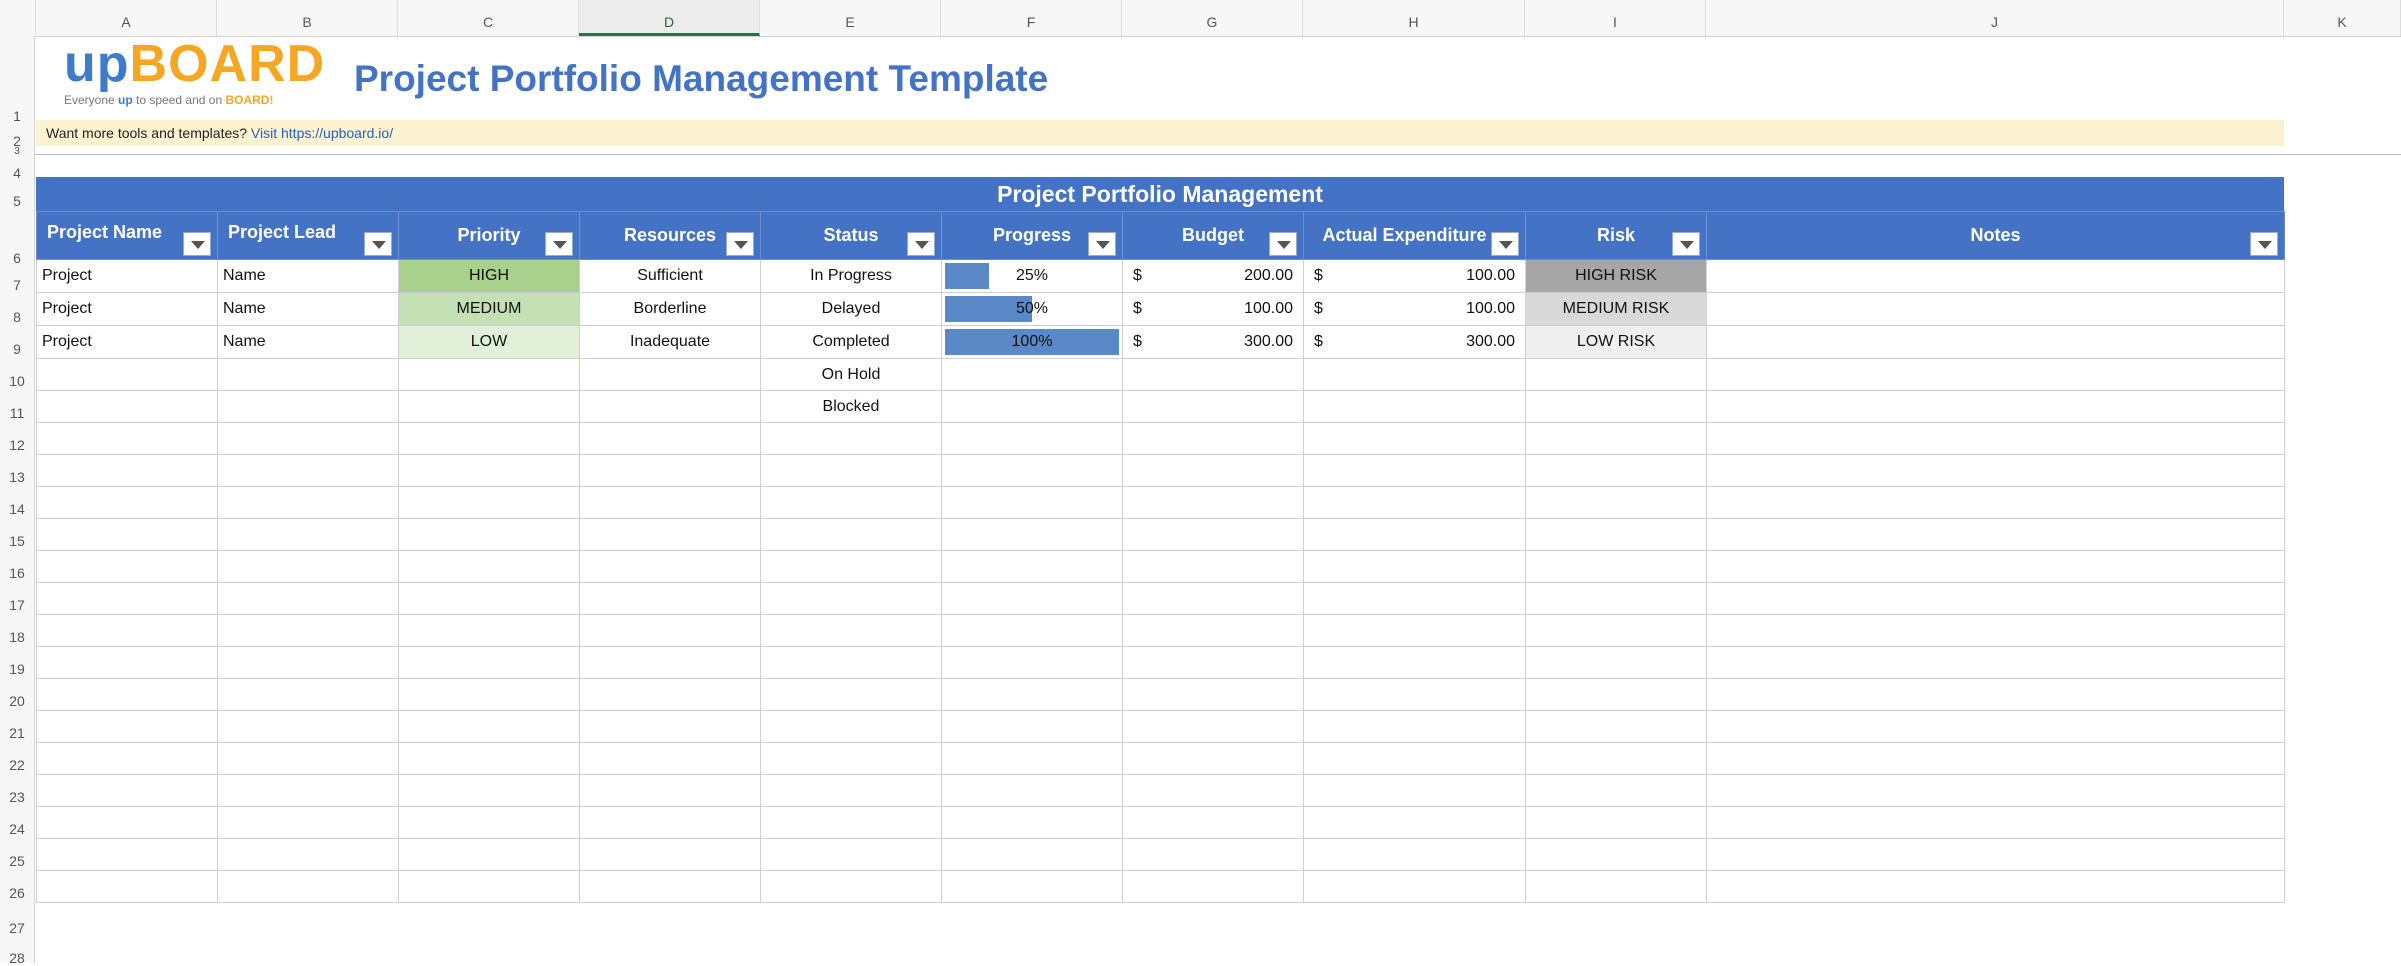 The width and height of the screenshot is (2401, 966). Describe the element at coordinates (17, 958) in the screenshot. I see `row-header-28: 28` at that location.